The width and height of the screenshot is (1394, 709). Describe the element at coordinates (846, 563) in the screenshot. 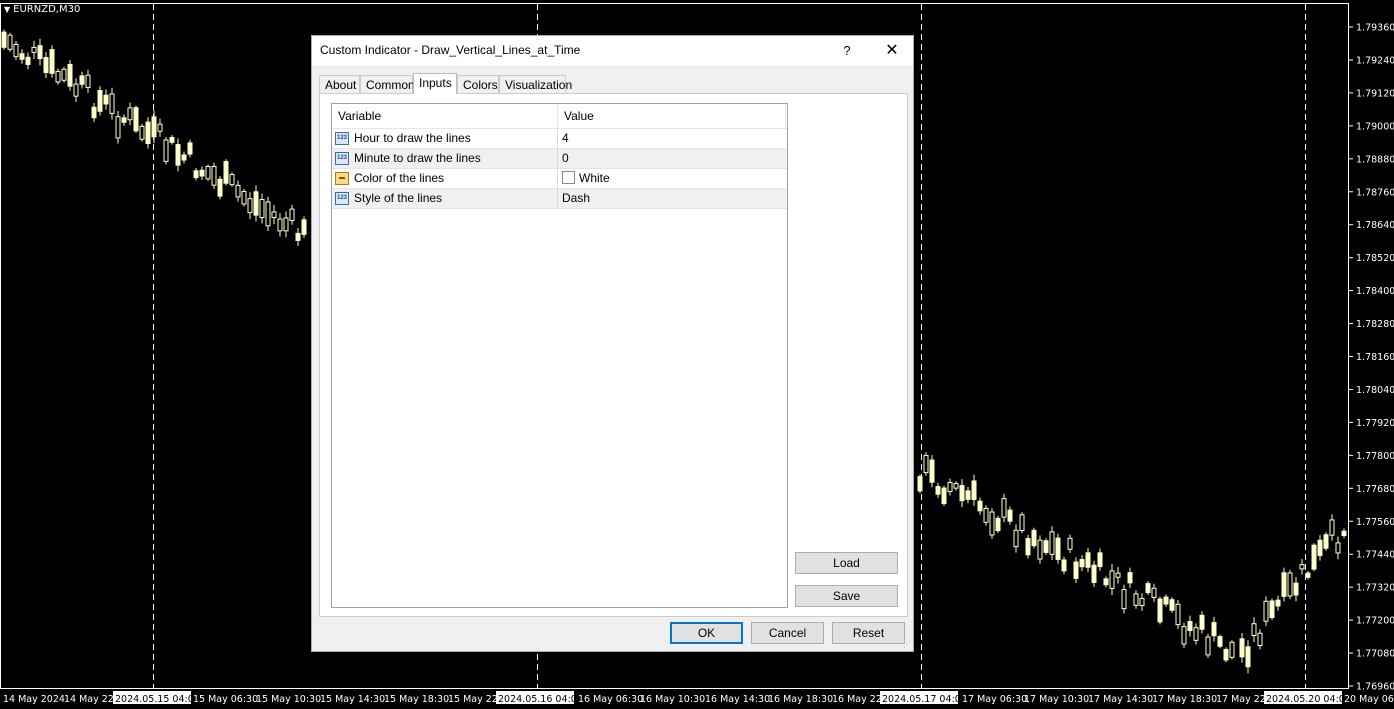

I see `load-button: Load` at that location.